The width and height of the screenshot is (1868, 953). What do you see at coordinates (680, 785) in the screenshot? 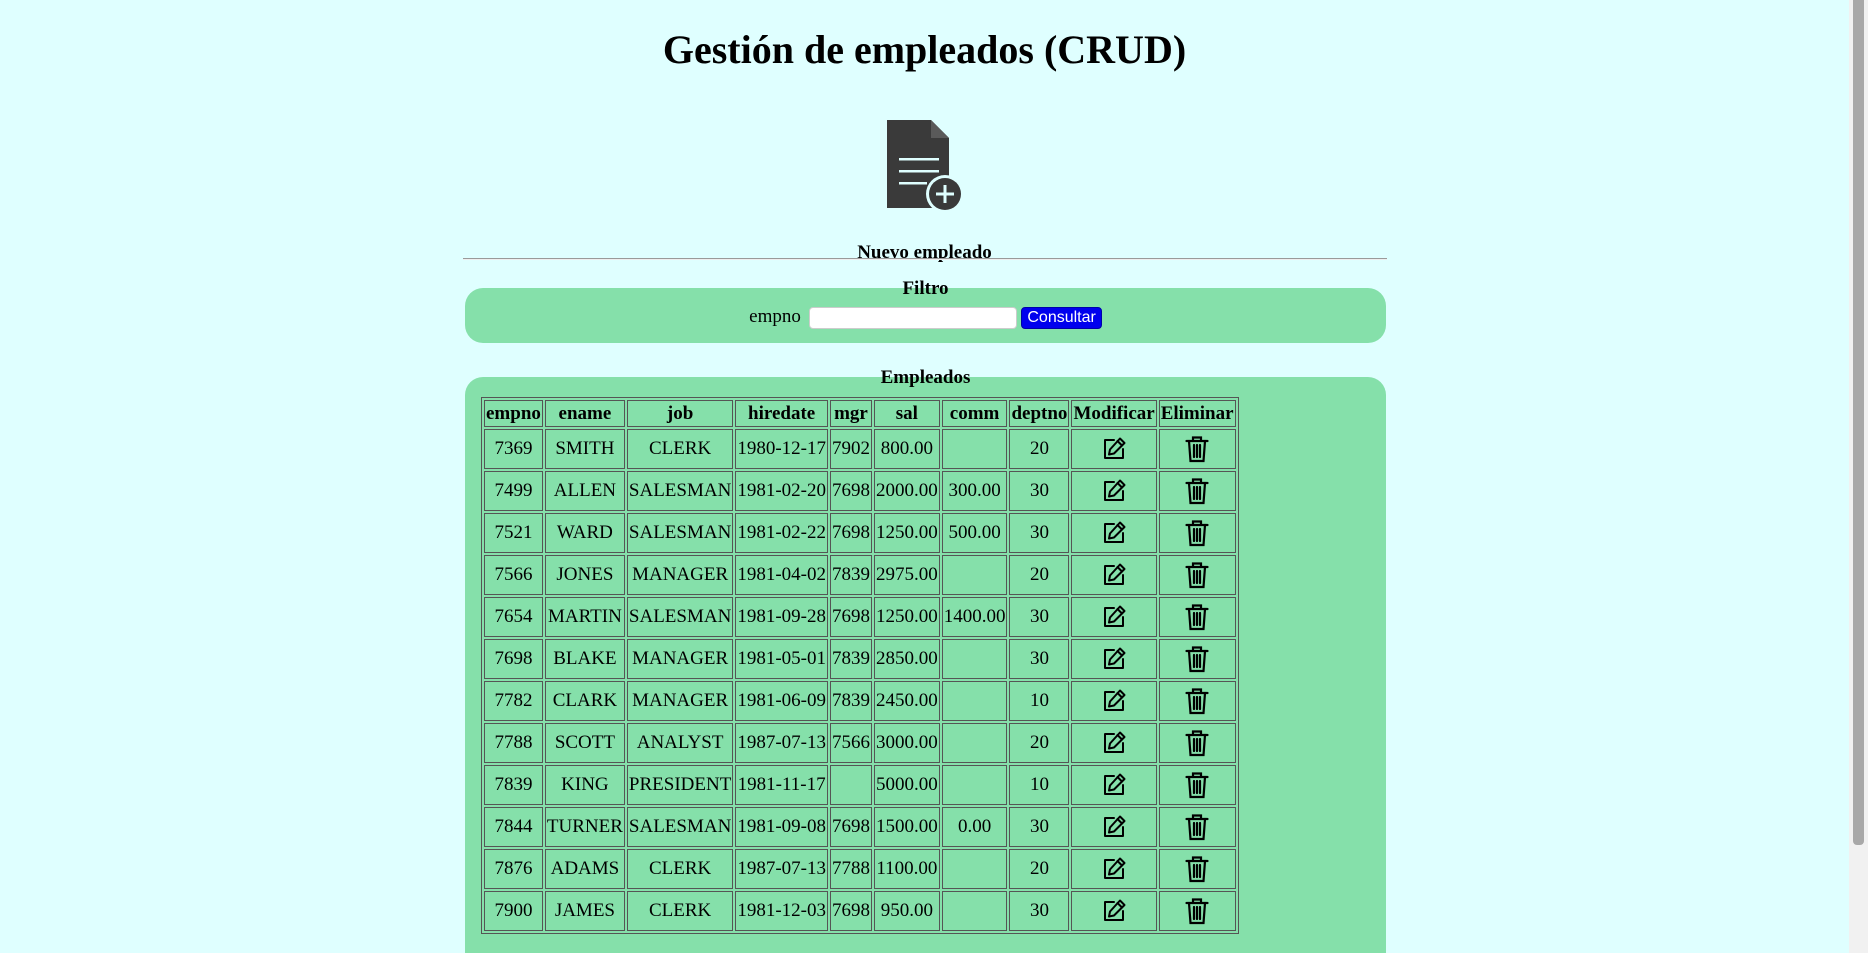
I see `cell-job: PRESIDENT` at bounding box center [680, 785].